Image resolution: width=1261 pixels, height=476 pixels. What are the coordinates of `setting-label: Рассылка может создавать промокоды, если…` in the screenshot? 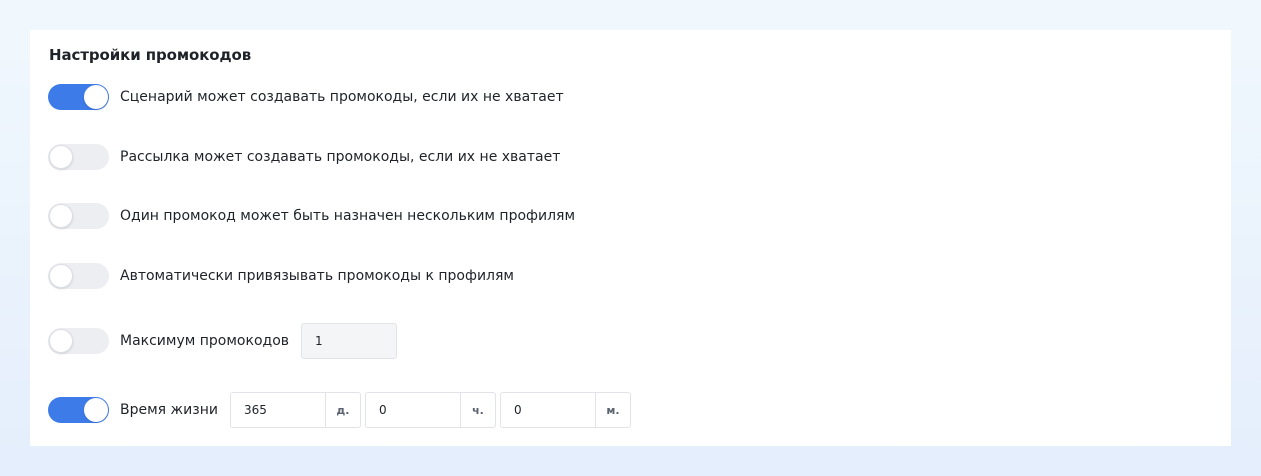 It's located at (340, 157).